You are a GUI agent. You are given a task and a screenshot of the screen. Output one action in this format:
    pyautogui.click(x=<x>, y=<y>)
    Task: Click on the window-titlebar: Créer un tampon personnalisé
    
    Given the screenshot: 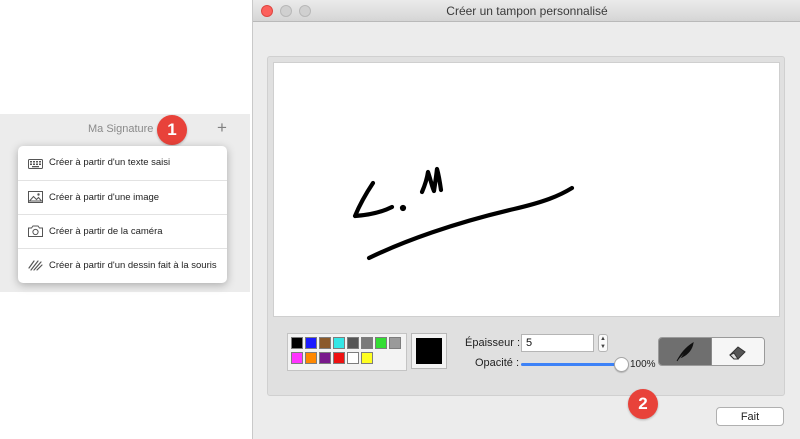 What is the action you would take?
    pyautogui.click(x=526, y=11)
    